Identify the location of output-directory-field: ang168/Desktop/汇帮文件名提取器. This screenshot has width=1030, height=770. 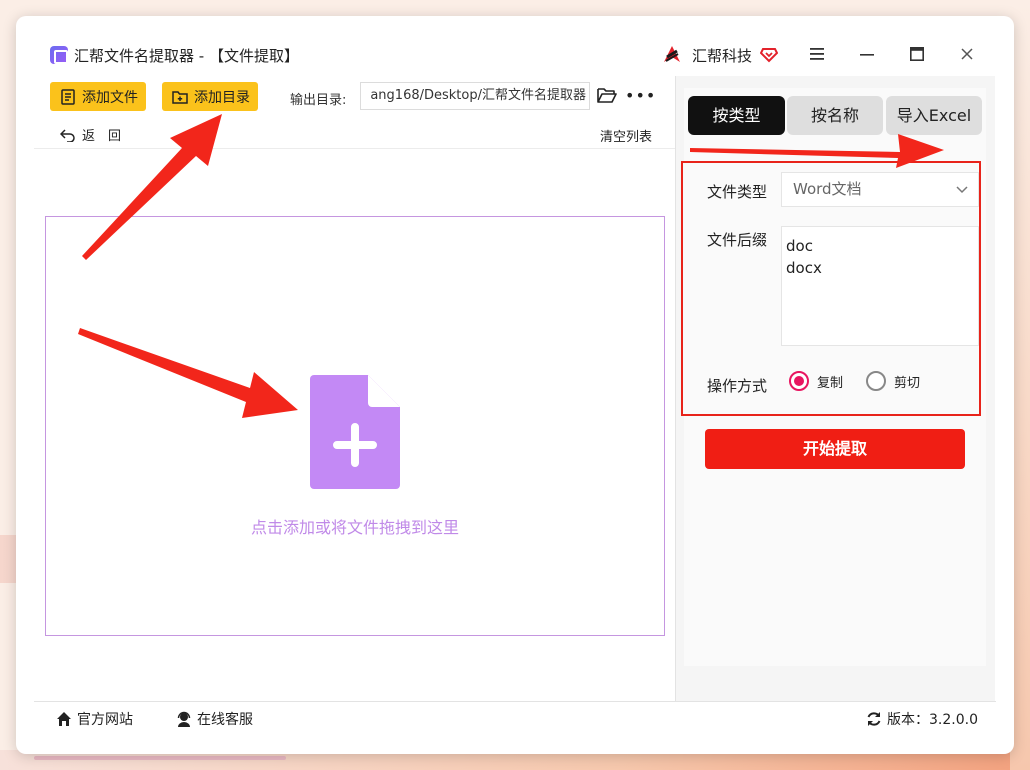
(475, 96).